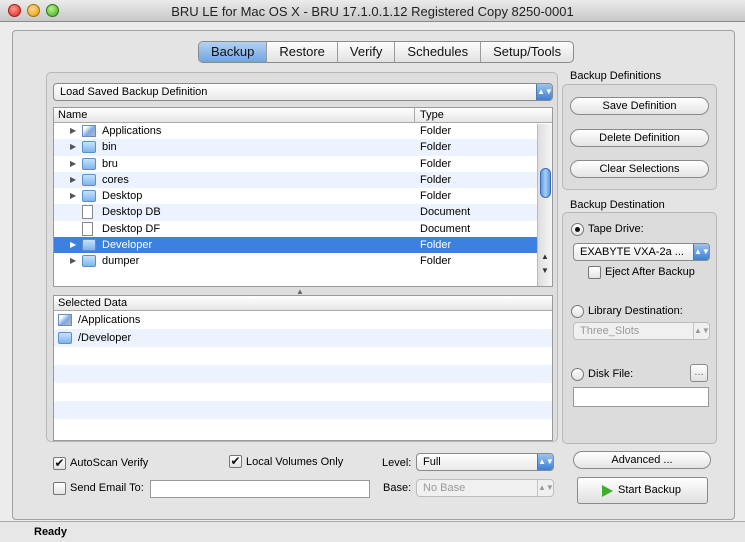 Image resolution: width=745 pixels, height=542 pixels. What do you see at coordinates (303, 92) in the screenshot?
I see `load-definition-popup: Load Saved Backup Definition ▲▼` at bounding box center [303, 92].